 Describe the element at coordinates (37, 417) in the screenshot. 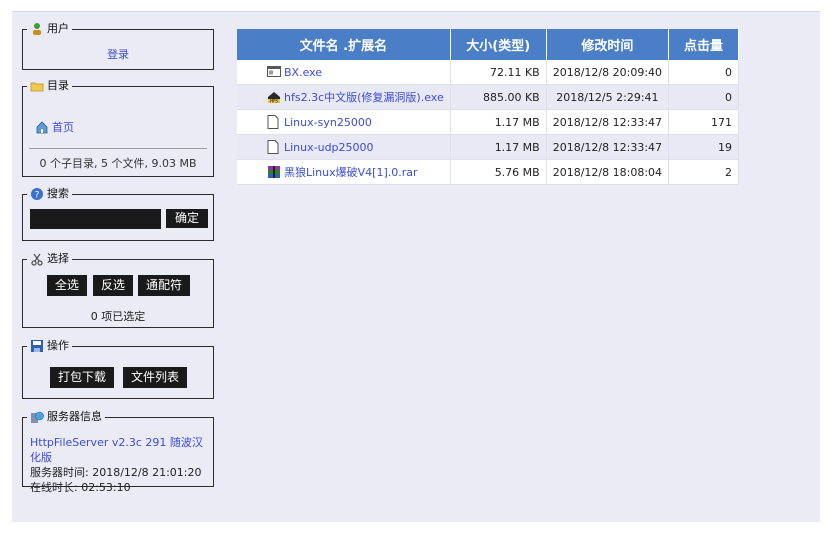

I see `server-globe-icon` at that location.